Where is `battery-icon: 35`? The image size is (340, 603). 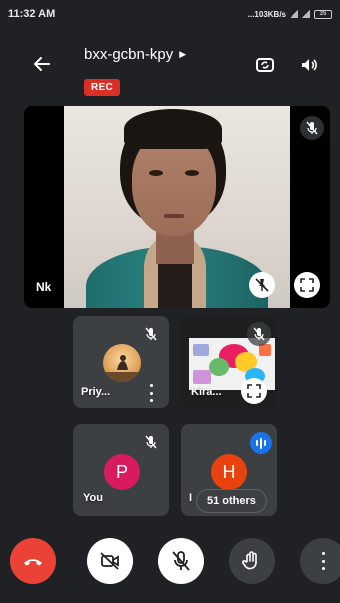
battery-icon: 35 is located at coordinates (323, 14).